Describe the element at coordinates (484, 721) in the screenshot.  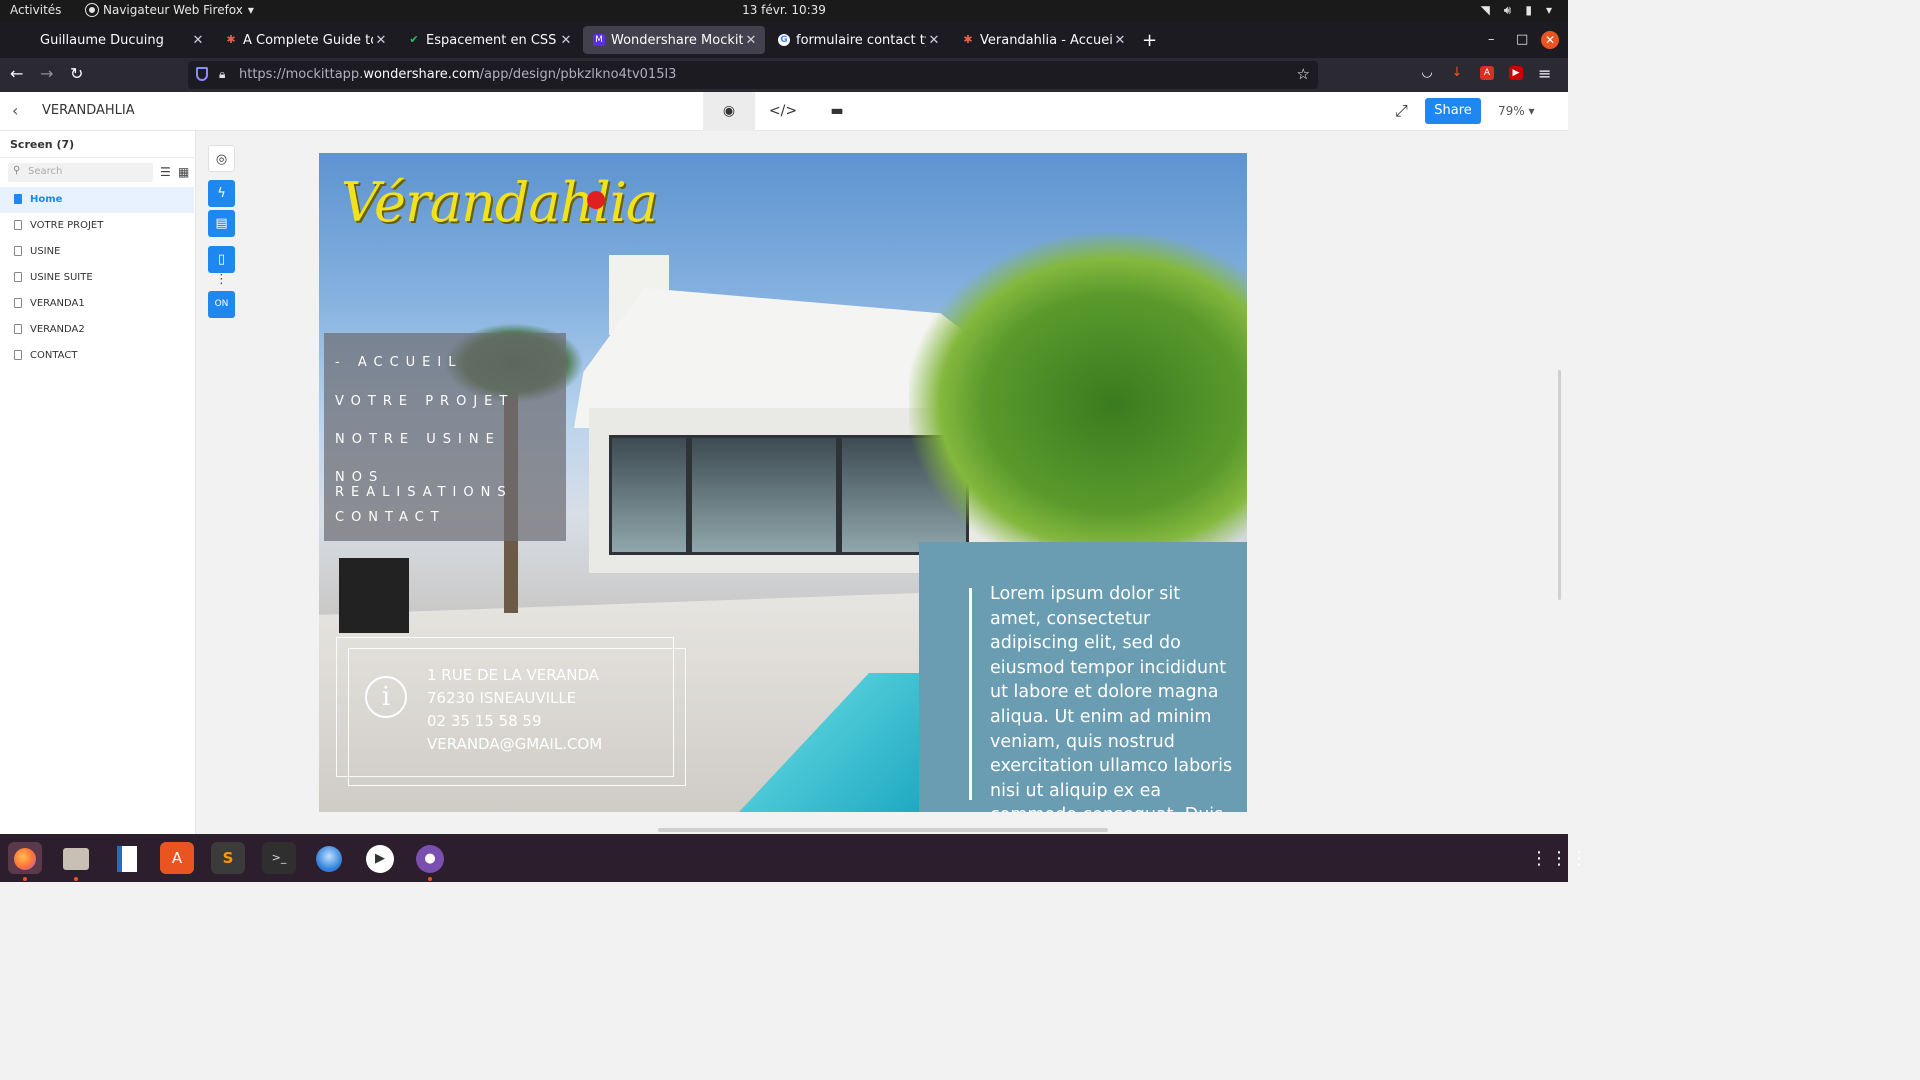
I see `phone-line: 02 35 15 58 59` at that location.